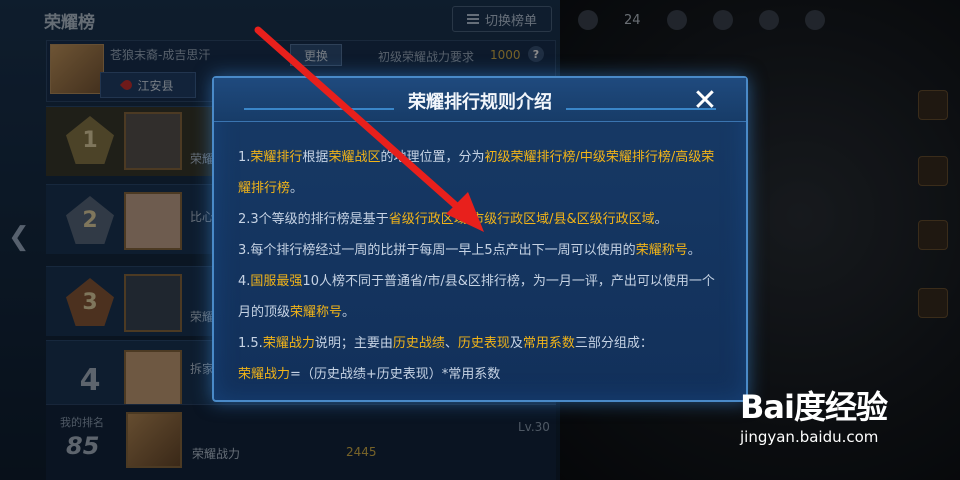 Image resolution: width=960 pixels, height=480 pixels. What do you see at coordinates (809, 437) in the screenshot?
I see `watermark-url: jingyan.baidu.com` at bounding box center [809, 437].